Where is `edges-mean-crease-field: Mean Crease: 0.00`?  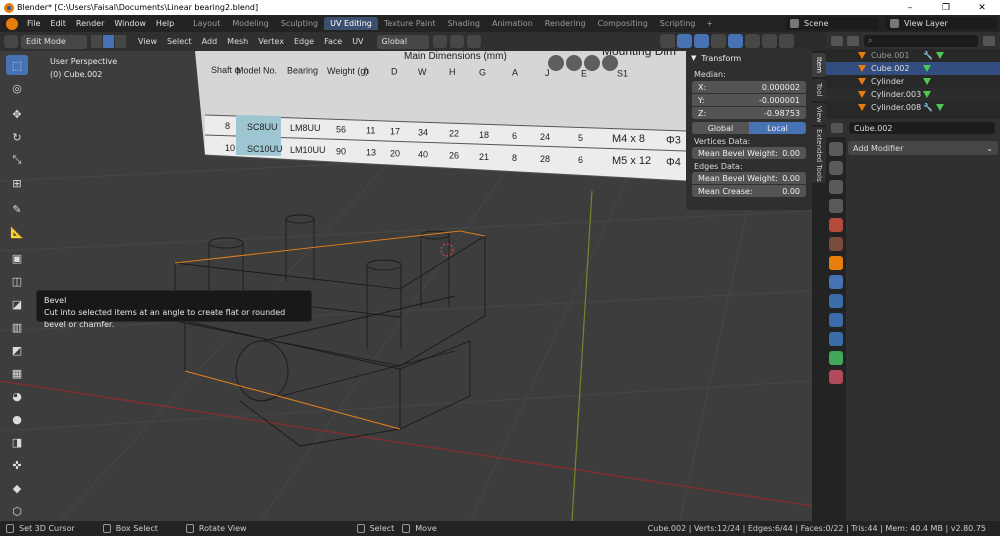
edges-mean-crease-field: Mean Crease: 0.00 is located at coordinates (749, 191).